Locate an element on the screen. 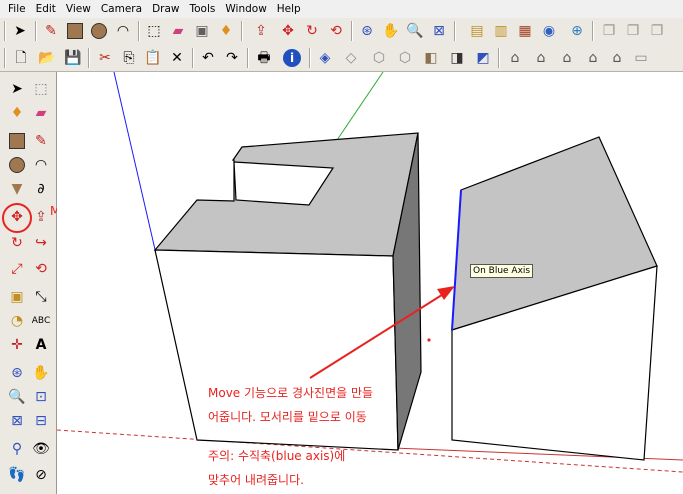  annotation-line-3: 주의: 수직축(blue axis)에 is located at coordinates (277, 456).